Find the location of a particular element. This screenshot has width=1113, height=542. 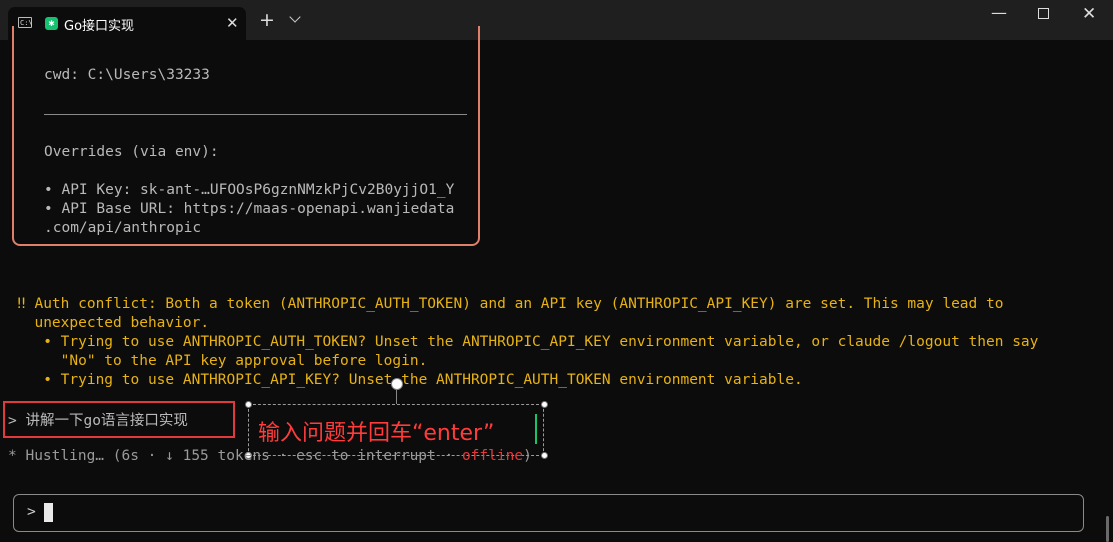

resize-handle-tr is located at coordinates (544, 404).